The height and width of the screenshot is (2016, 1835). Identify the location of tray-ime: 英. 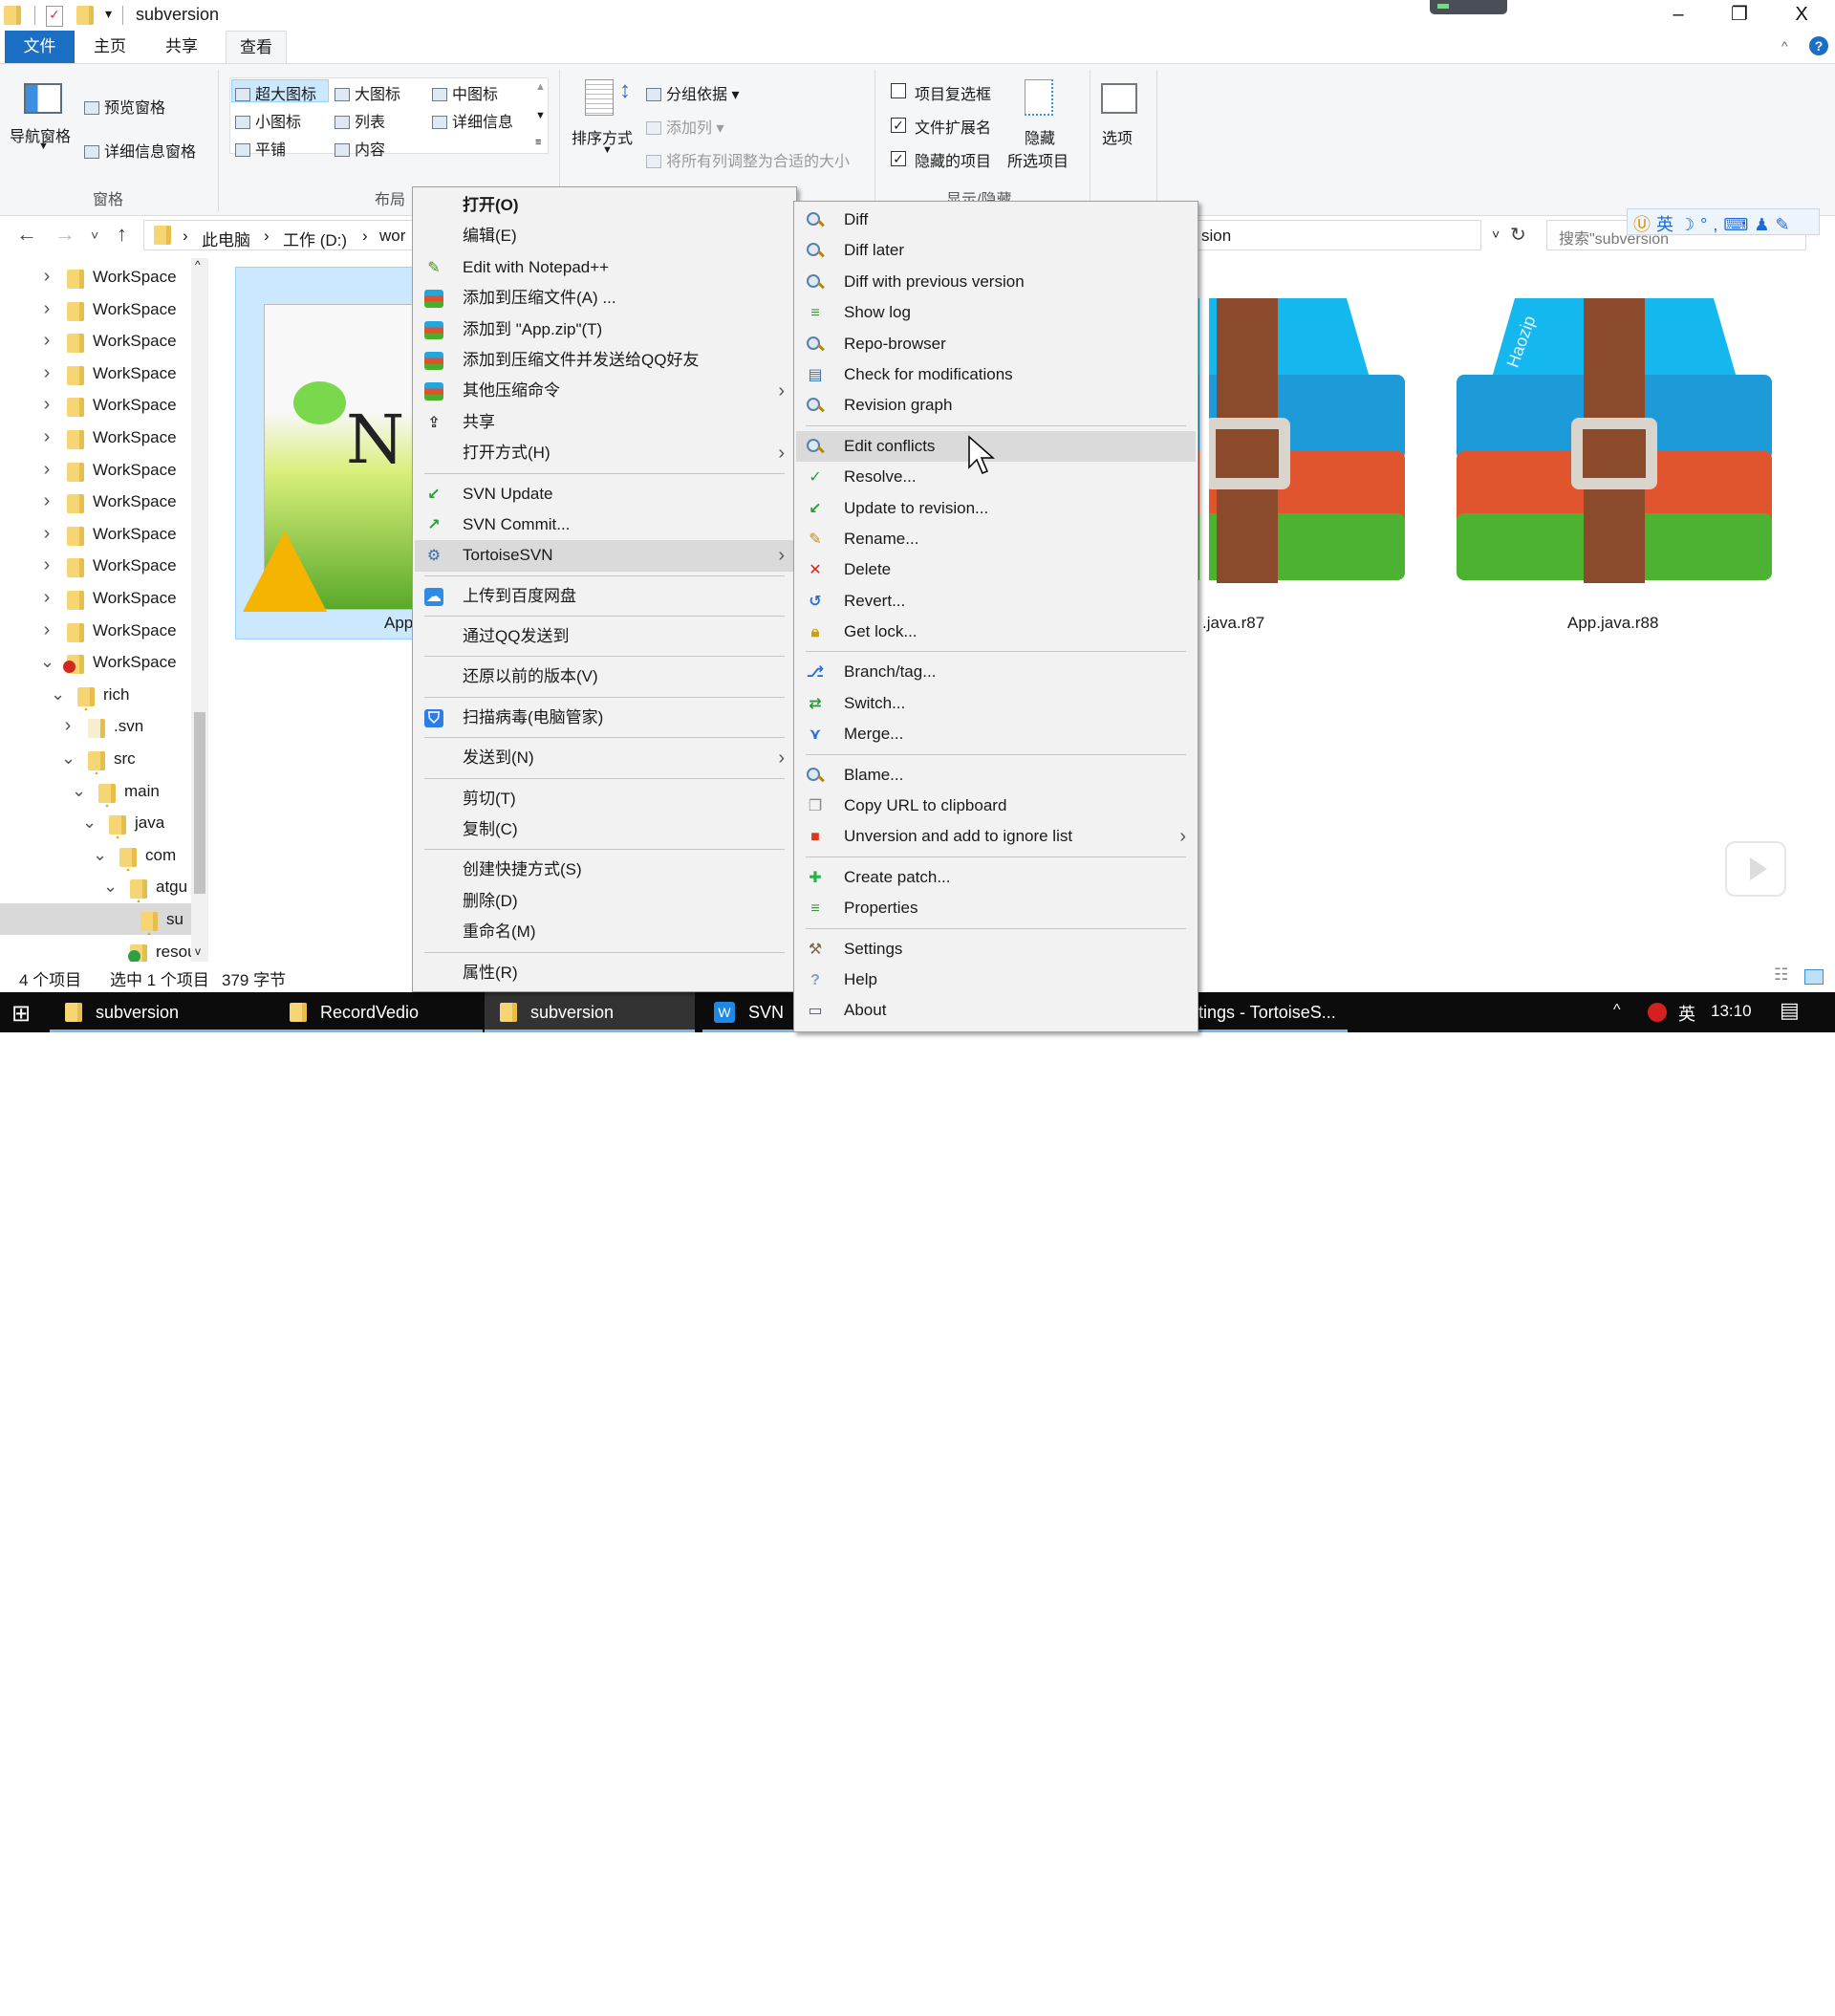
(1686, 1013).